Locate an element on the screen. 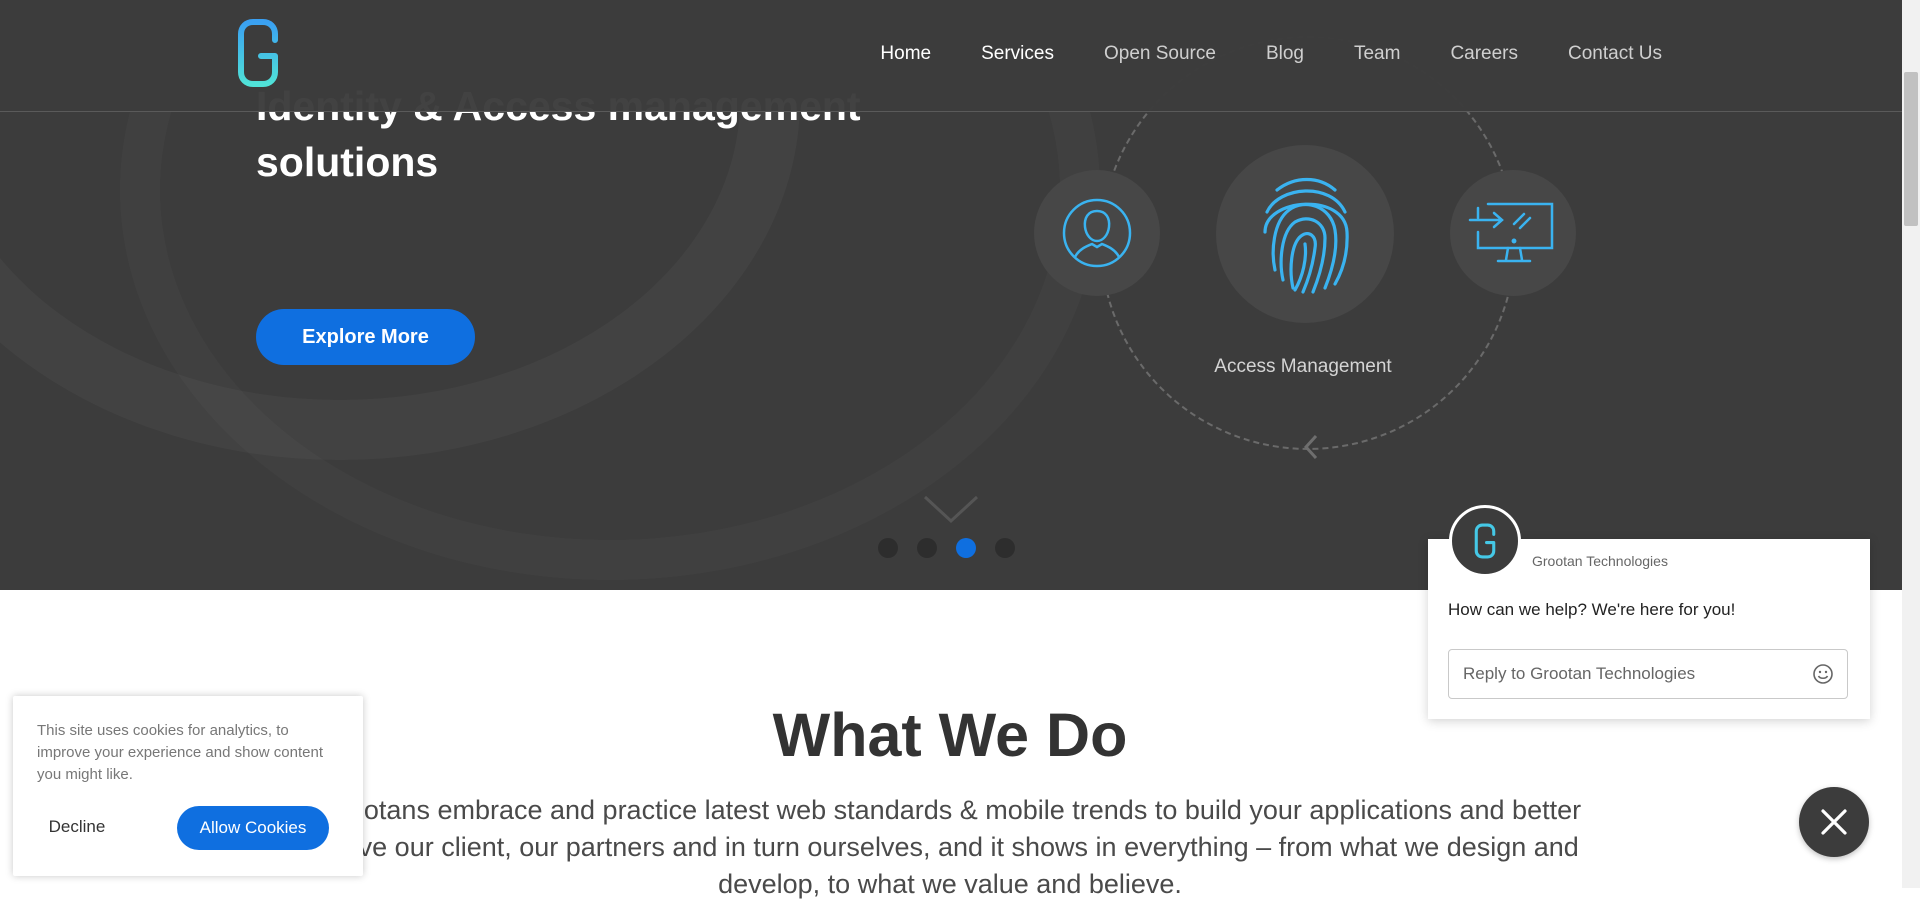  emoji-icon is located at coordinates (1823, 674).